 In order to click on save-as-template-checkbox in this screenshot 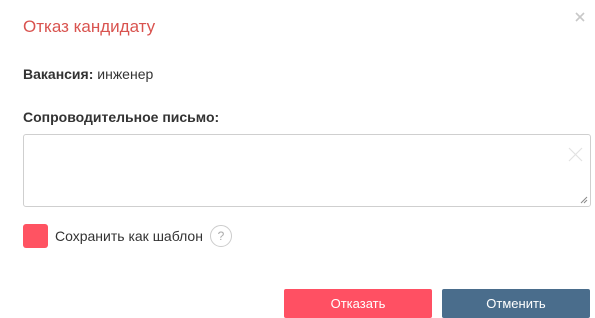, I will do `click(35, 236)`.